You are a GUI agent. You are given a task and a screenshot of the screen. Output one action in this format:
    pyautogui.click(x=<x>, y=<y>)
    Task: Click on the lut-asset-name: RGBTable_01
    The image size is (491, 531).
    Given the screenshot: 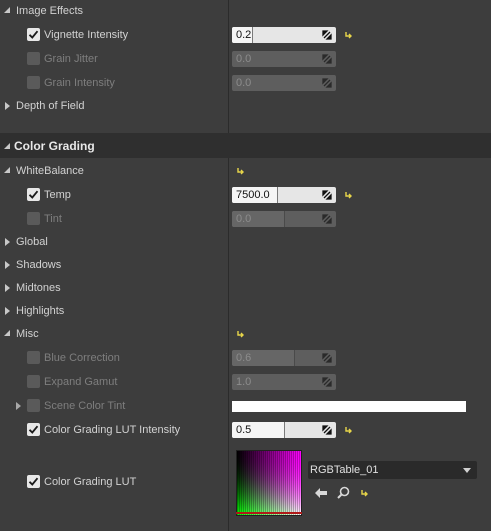 What is the action you would take?
    pyautogui.click(x=344, y=470)
    